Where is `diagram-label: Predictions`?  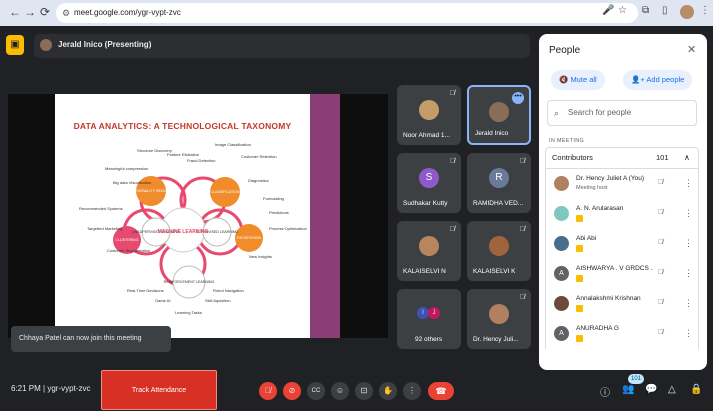 diagram-label: Predictions is located at coordinates (279, 212).